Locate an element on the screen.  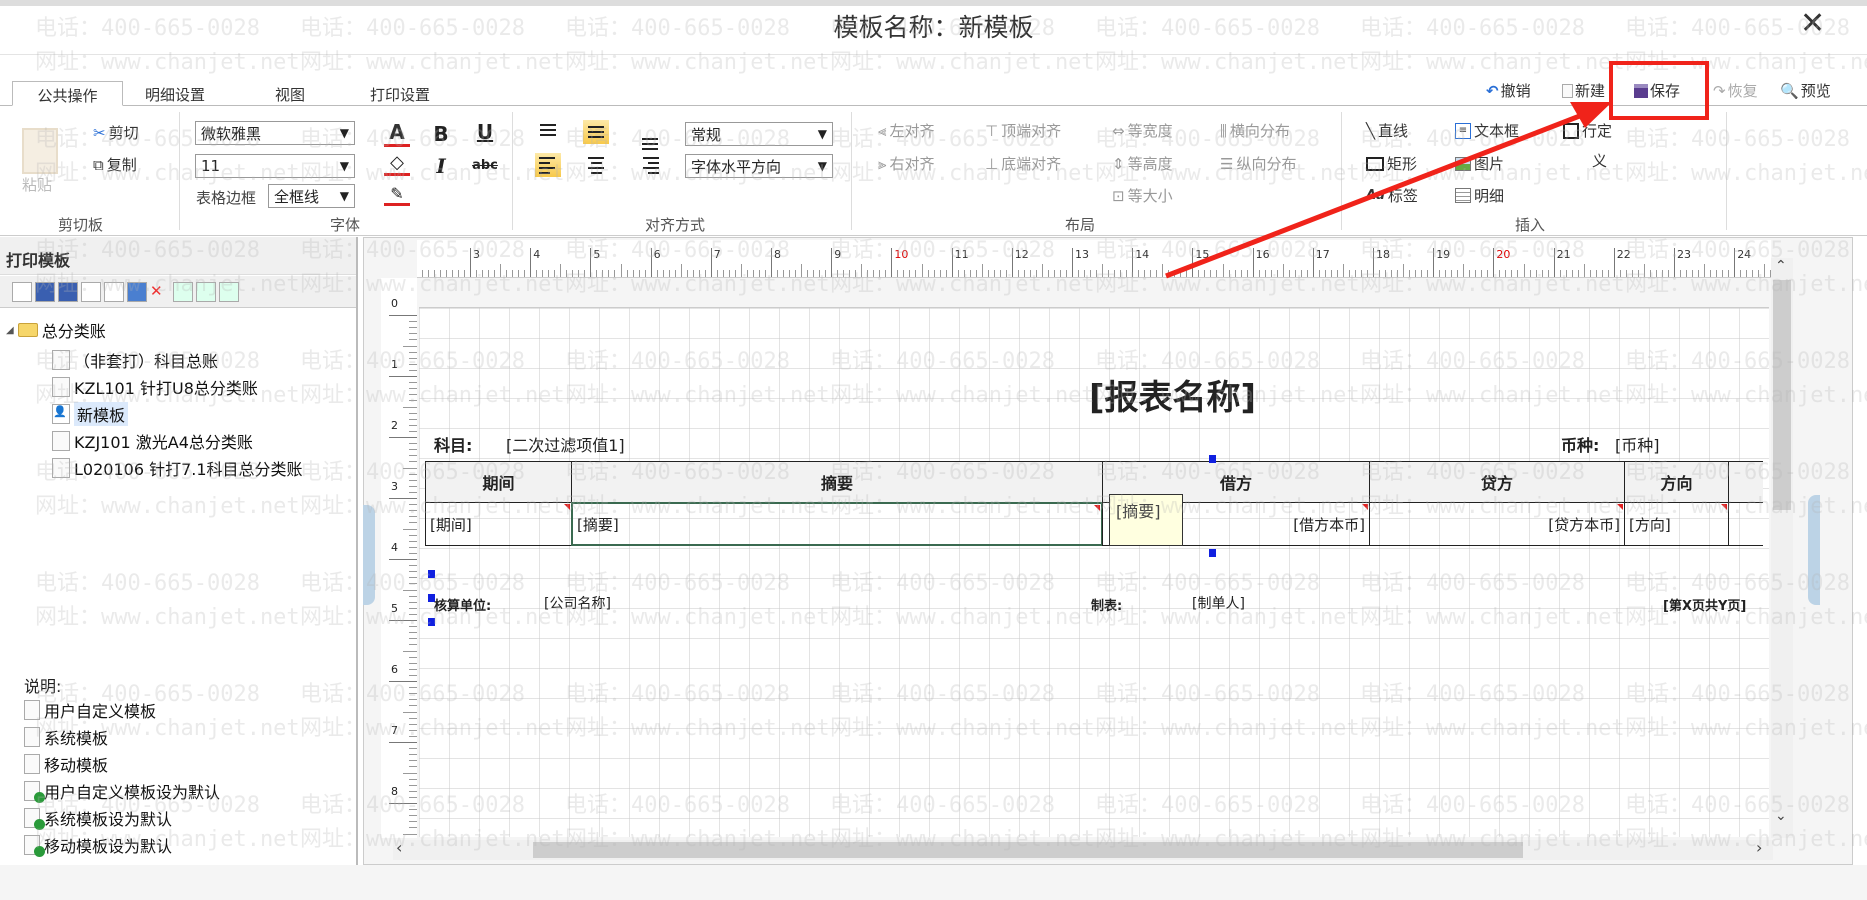
same-height-button: ⇕ 等高度 is located at coordinates (1142, 163).